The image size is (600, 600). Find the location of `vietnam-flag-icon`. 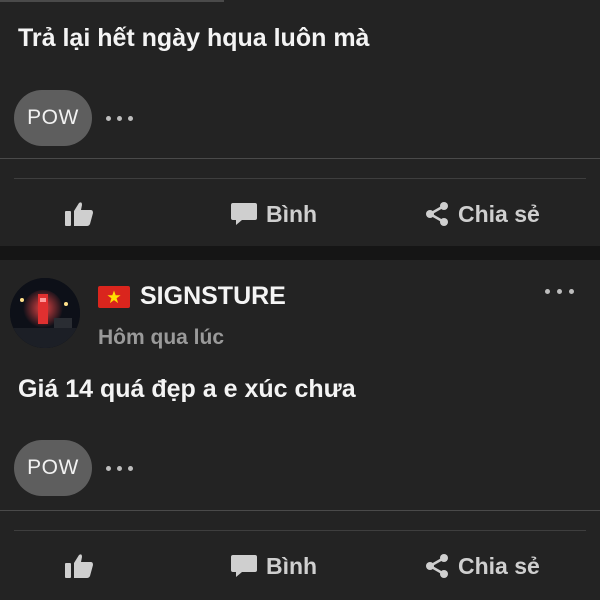

vietnam-flag-icon is located at coordinates (114, 296).